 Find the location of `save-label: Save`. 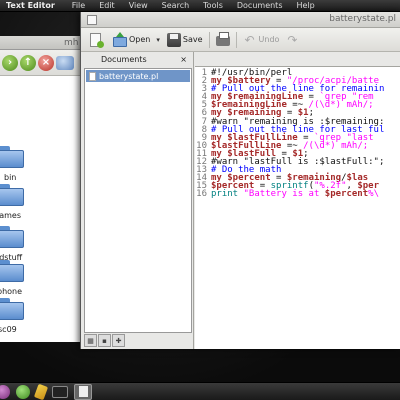

save-label: Save is located at coordinates (192, 39).